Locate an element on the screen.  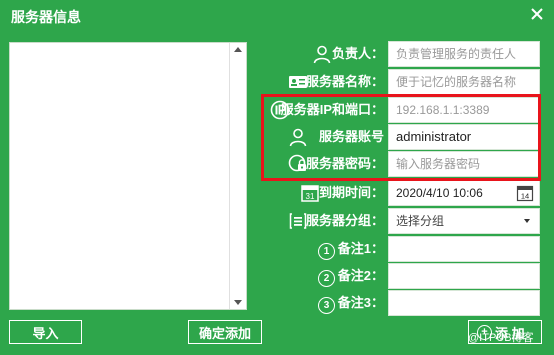
date-picker-icon-day: 14 is located at coordinates (525, 196).